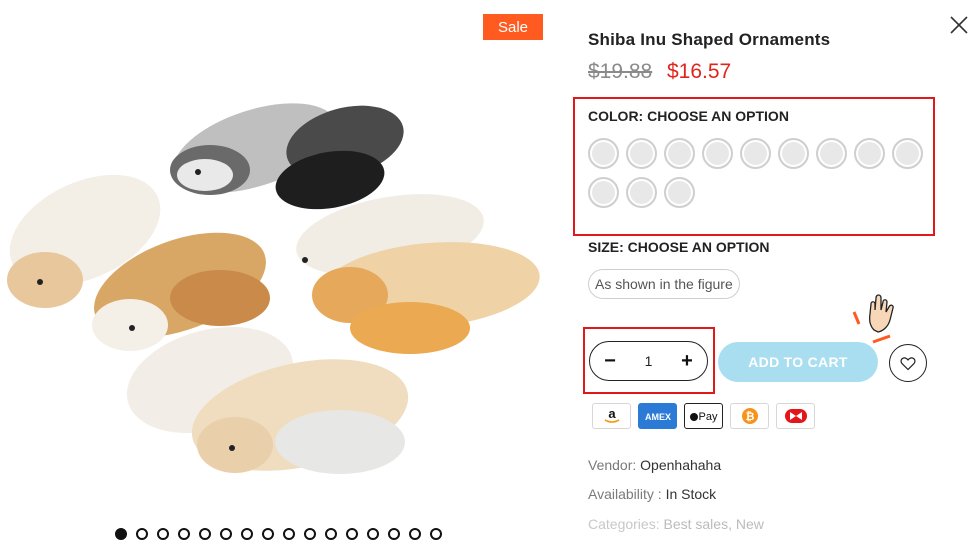 The width and height of the screenshot is (976, 557). I want to click on increase-quantity-button: +, so click(687, 361).